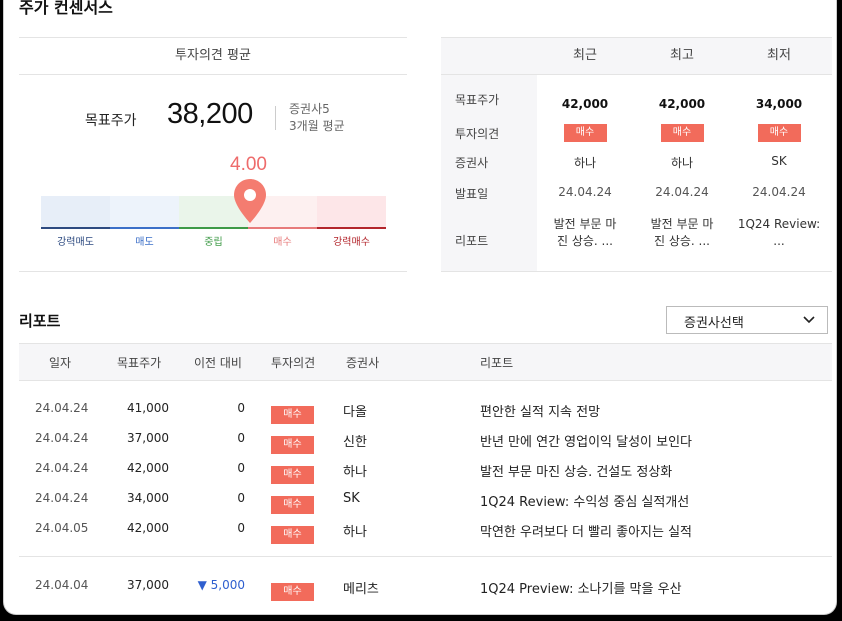  Describe the element at coordinates (363, 363) in the screenshot. I see `header-broker: 증권사` at that location.